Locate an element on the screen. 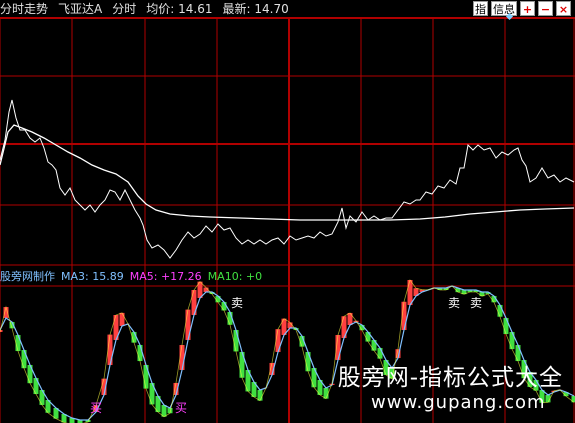  avg-group: 均价: 14.61 is located at coordinates (179, 9).